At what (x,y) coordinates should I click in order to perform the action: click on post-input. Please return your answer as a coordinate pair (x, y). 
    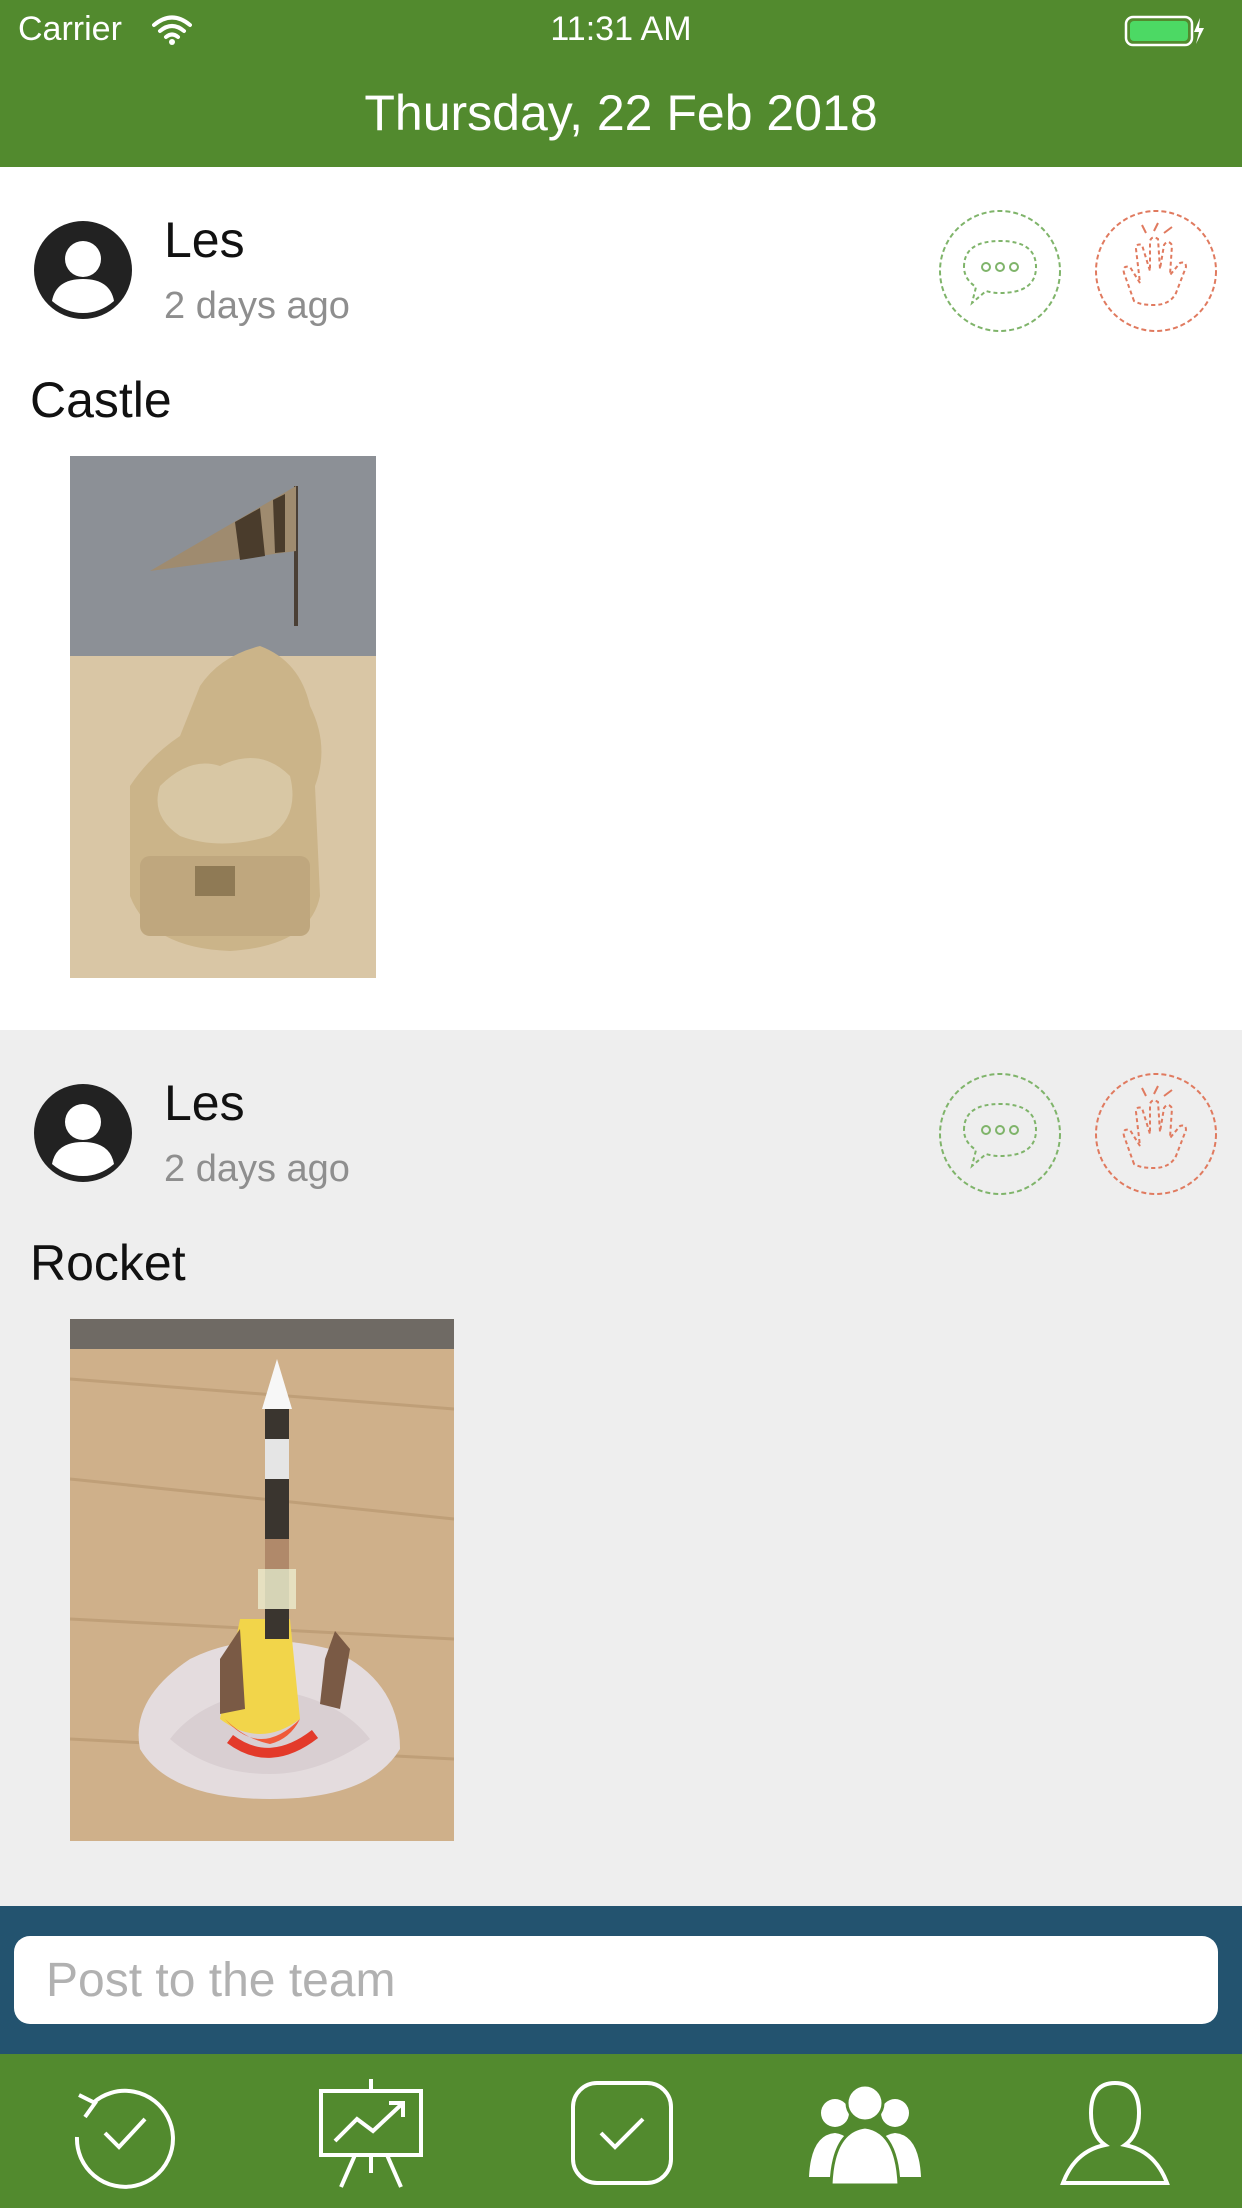
    Looking at the image, I should click on (616, 1980).